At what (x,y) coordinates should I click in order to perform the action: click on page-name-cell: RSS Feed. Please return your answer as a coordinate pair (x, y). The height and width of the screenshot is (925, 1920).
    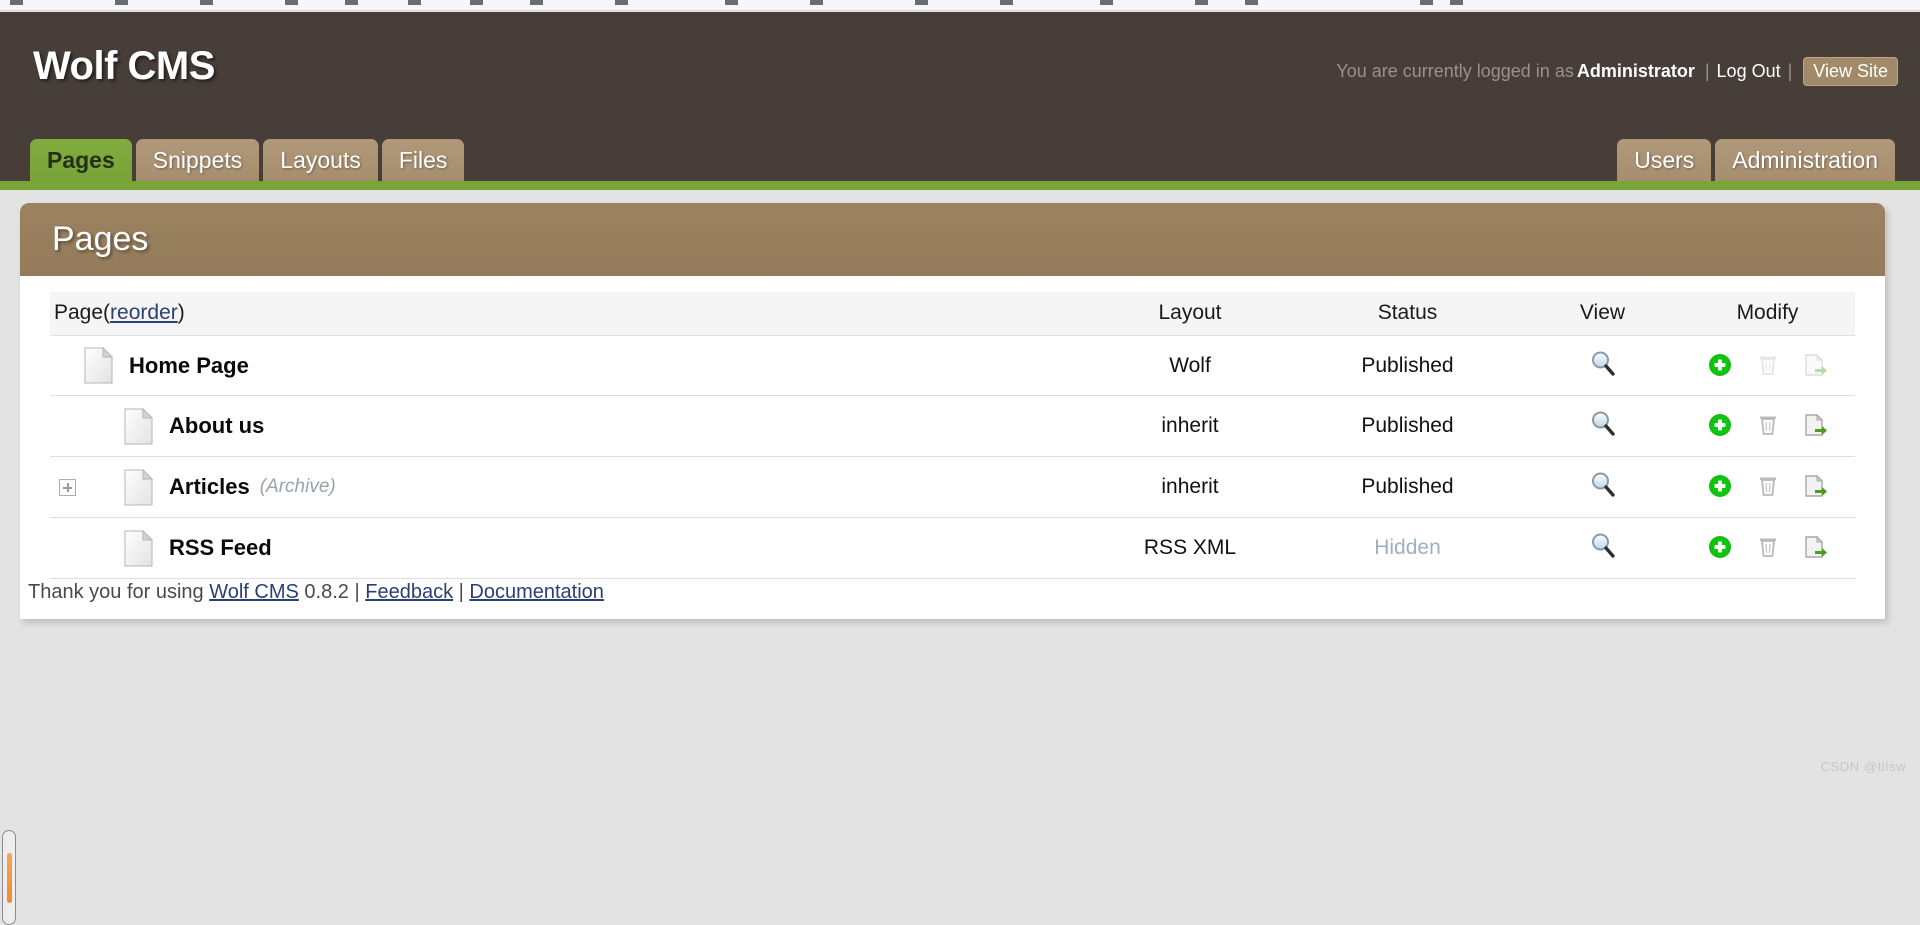
    Looking at the image, I should click on (570, 548).